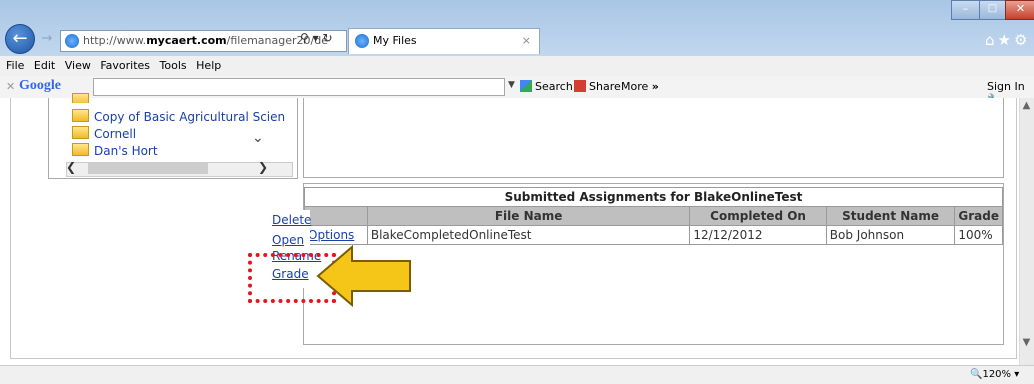 The image size is (1034, 384). I want to click on close-toolbar-icon: ✕, so click(10, 86).